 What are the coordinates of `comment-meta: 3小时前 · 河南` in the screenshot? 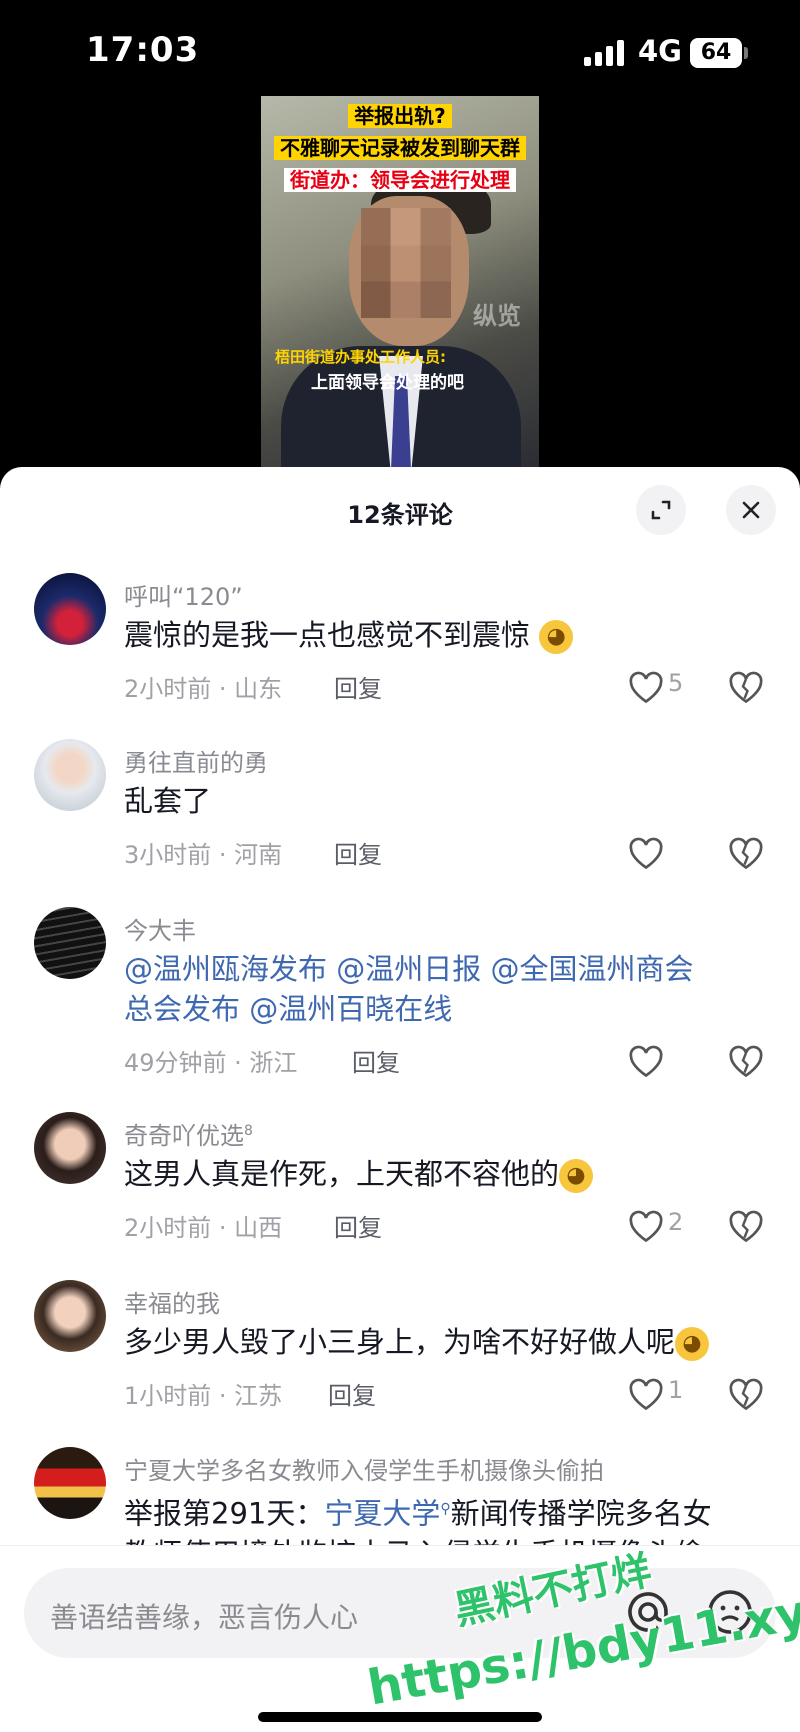 It's located at (203, 855).